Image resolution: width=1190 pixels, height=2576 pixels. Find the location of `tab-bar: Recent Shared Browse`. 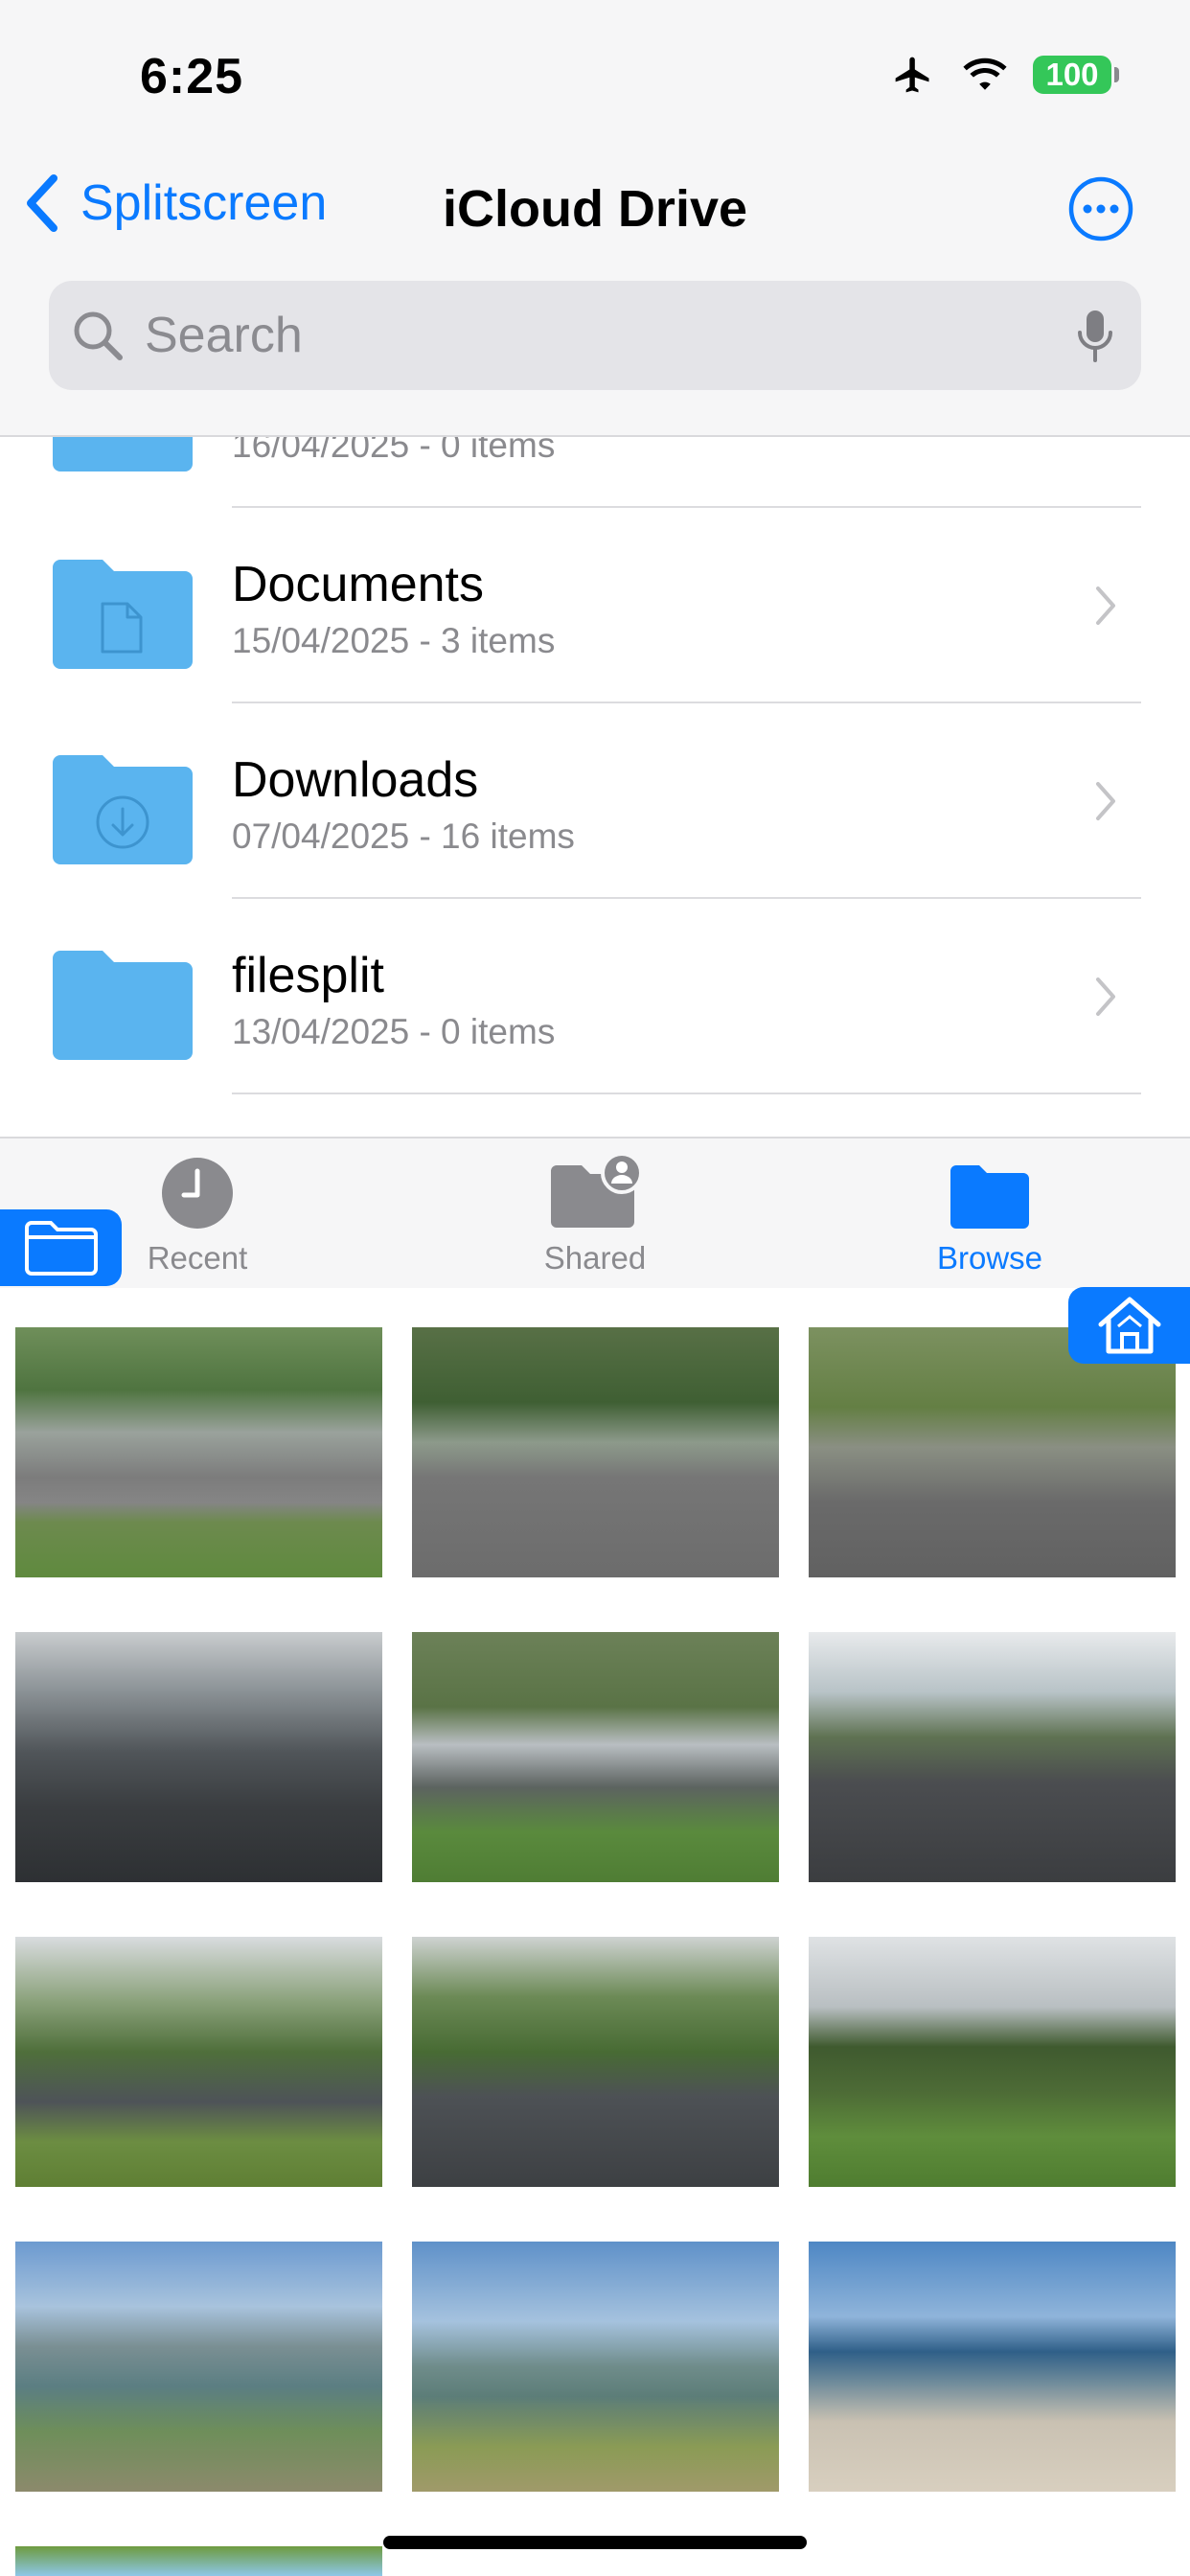

tab-bar: Recent Shared Browse is located at coordinates (595, 1212).